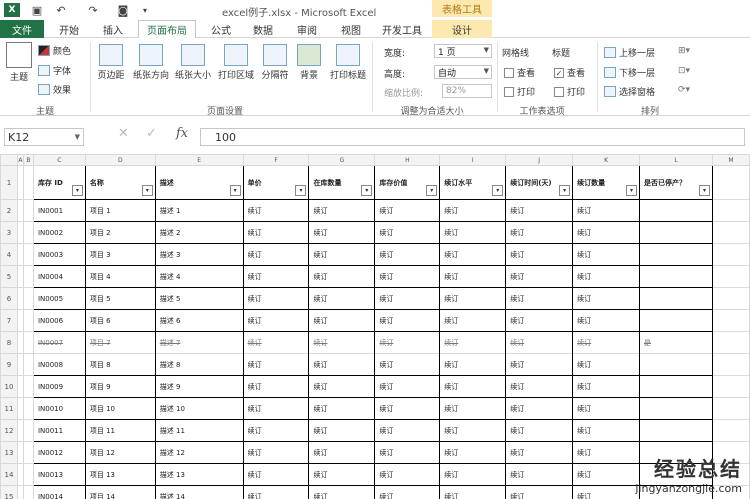 The height and width of the screenshot is (499, 750). I want to click on table-cell: 描述 4, so click(199, 276).